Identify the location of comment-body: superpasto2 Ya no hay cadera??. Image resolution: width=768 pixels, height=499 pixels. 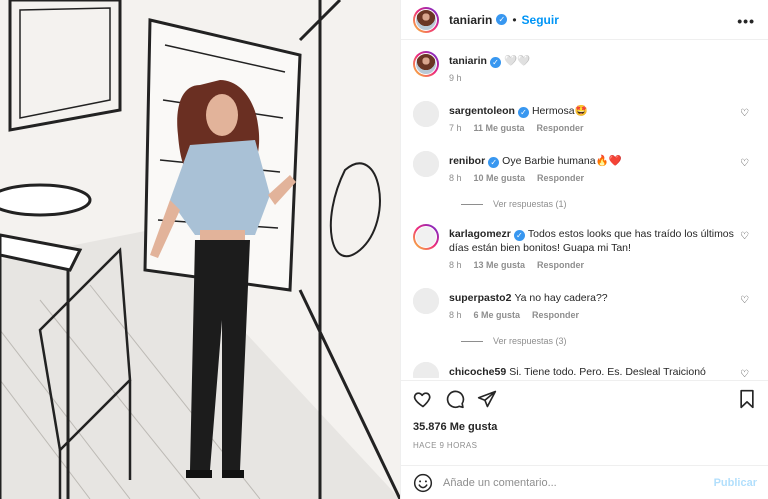
(594, 298).